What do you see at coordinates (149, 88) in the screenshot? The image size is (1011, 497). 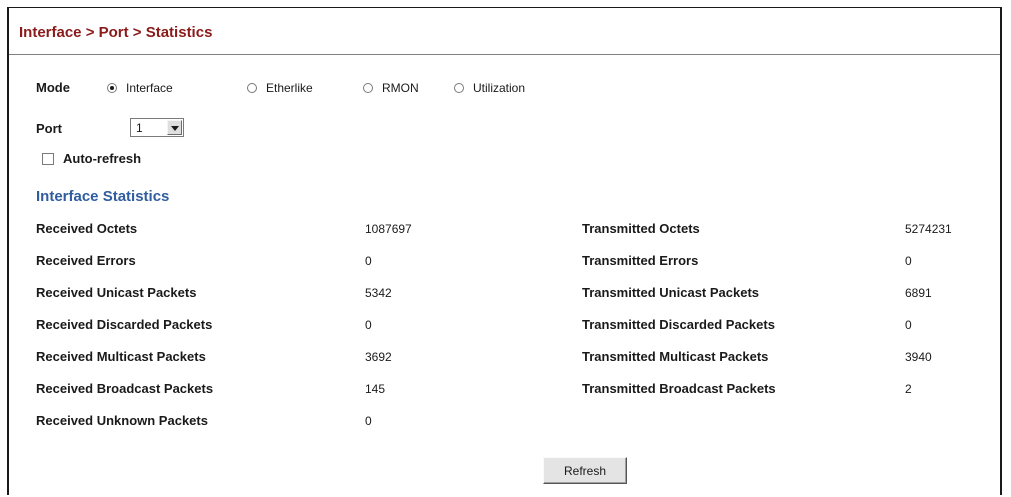 I see `mode-option-label: Interface` at bounding box center [149, 88].